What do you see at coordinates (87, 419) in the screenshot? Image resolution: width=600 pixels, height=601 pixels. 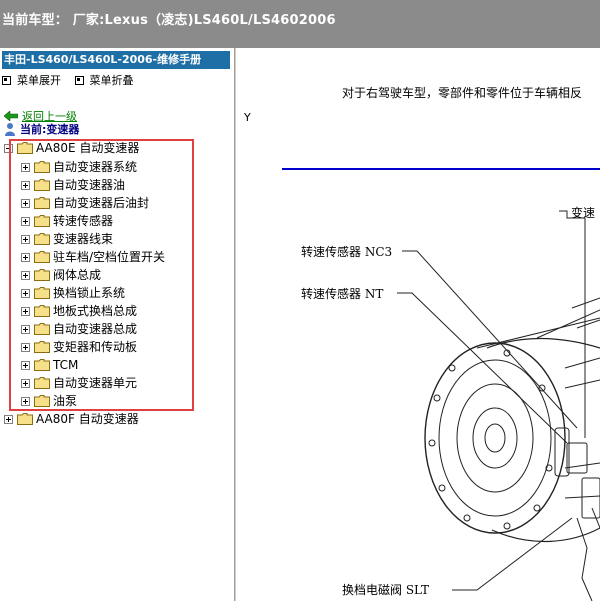 I see `tree-node-label: AA80F 自动变速器` at bounding box center [87, 419].